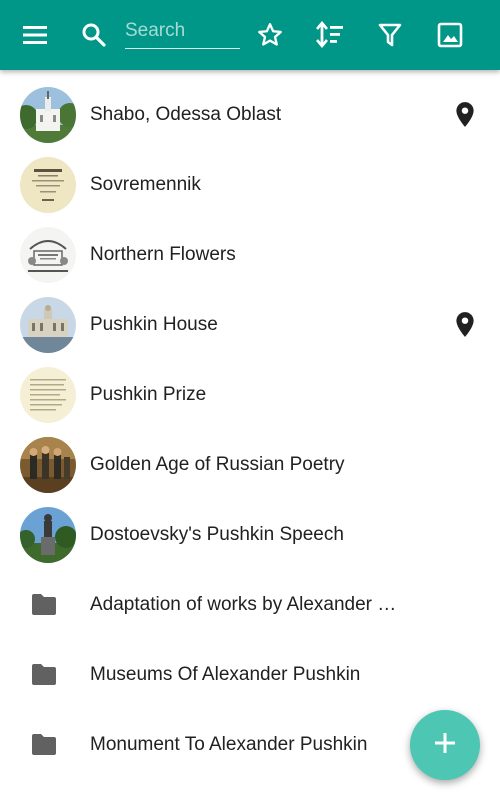 Image resolution: width=500 pixels, height=800 pixels. Describe the element at coordinates (186, 114) in the screenshot. I see `list-item-label: Shabo, Odessa Oblast` at that location.